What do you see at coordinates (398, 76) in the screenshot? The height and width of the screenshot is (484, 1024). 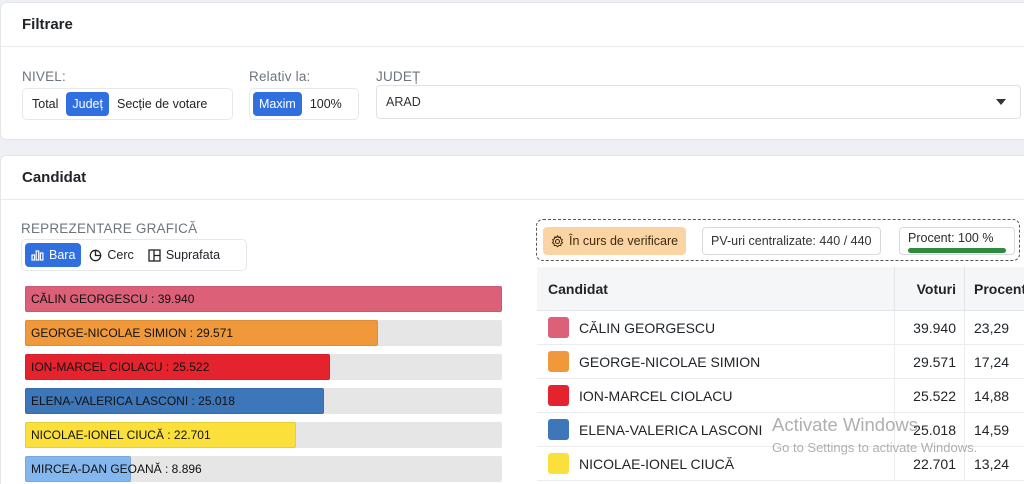 I see `county-label: JUDEȚ` at bounding box center [398, 76].